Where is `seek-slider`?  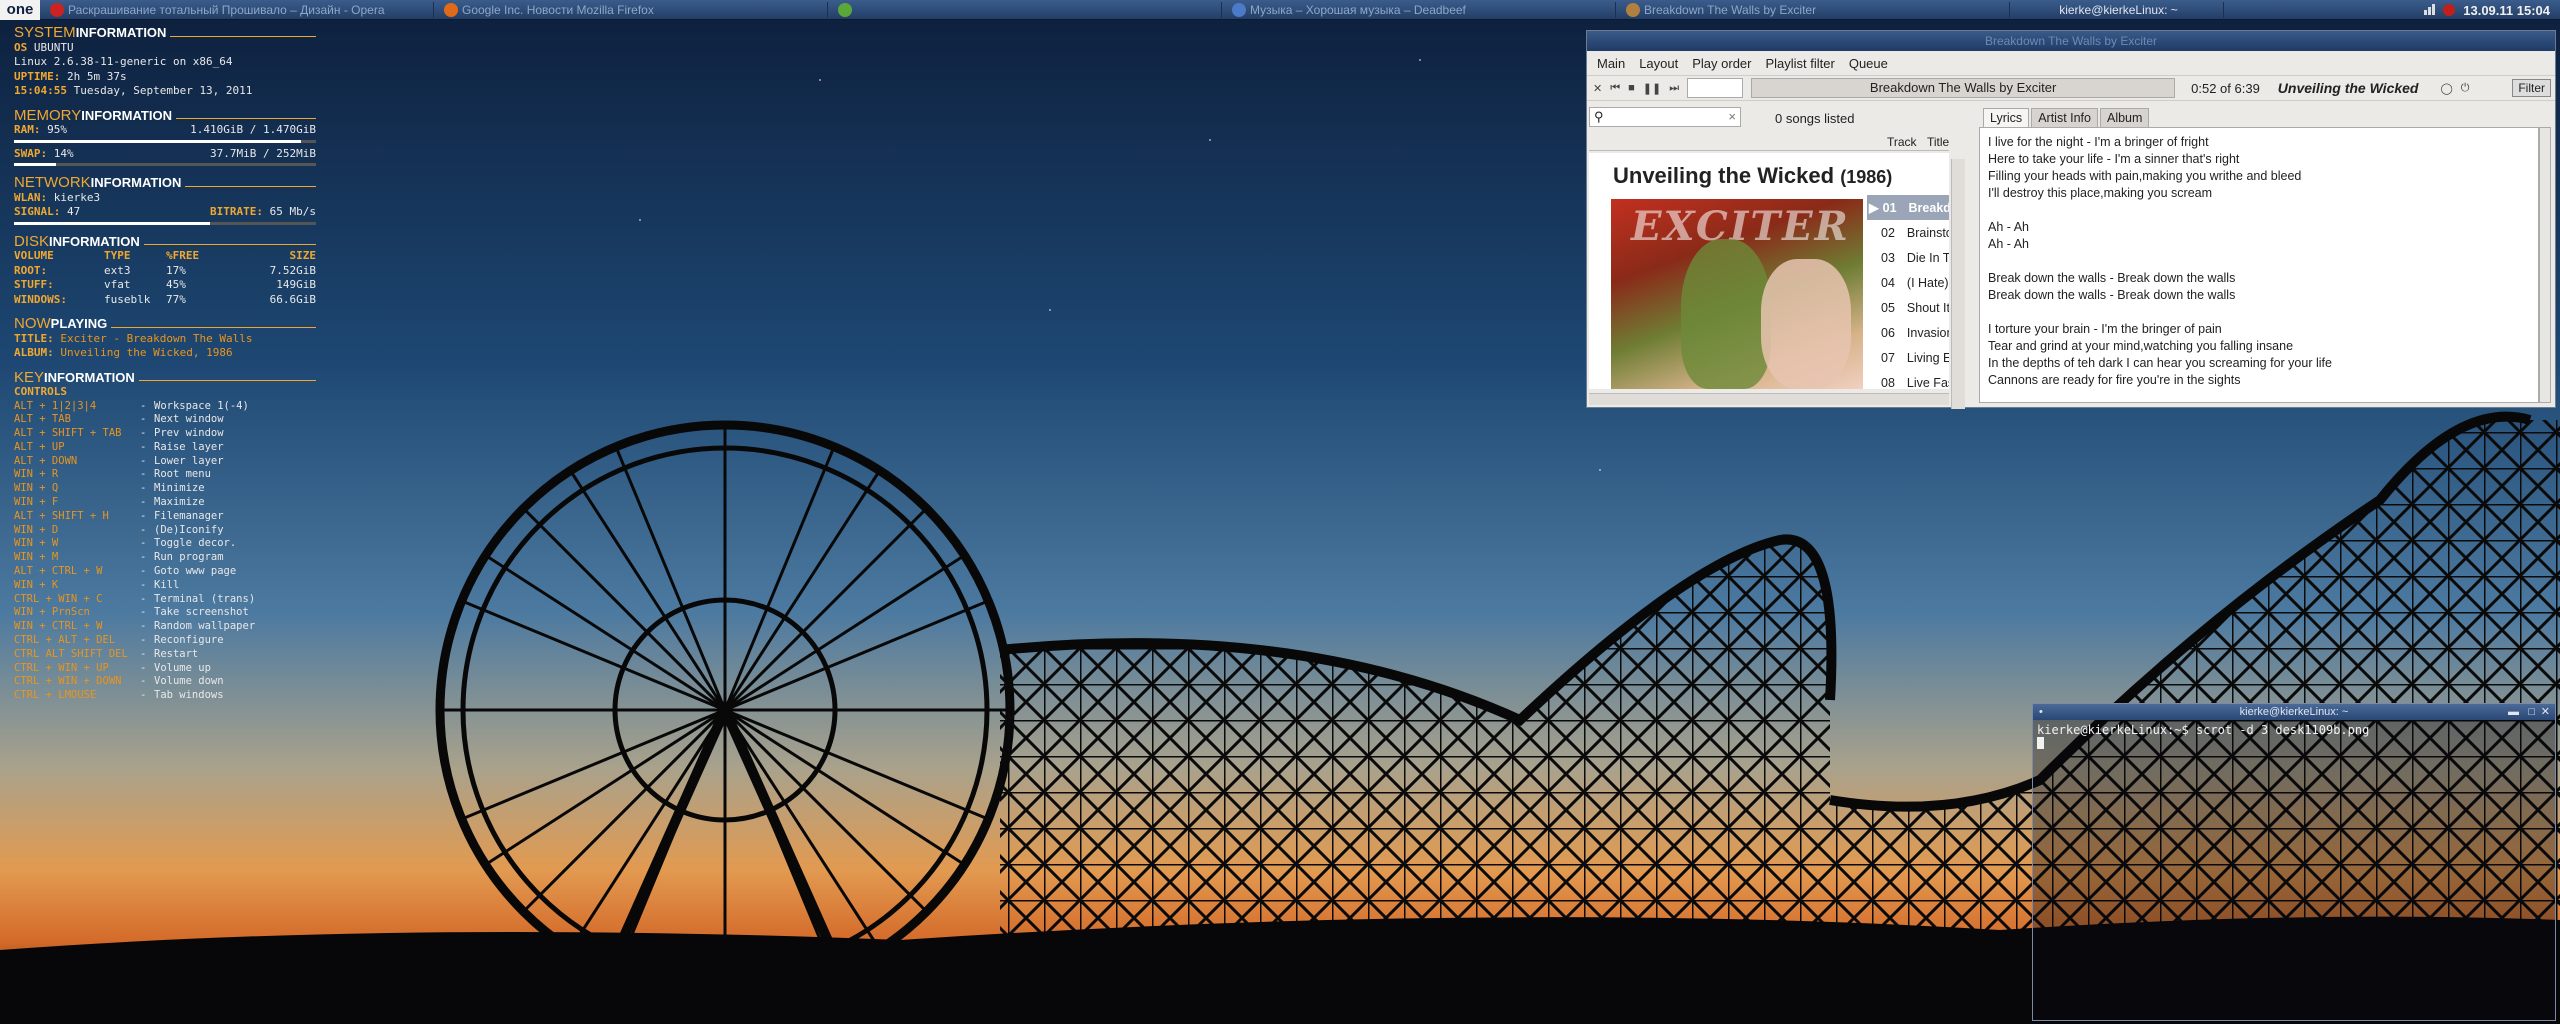 seek-slider is located at coordinates (1715, 88).